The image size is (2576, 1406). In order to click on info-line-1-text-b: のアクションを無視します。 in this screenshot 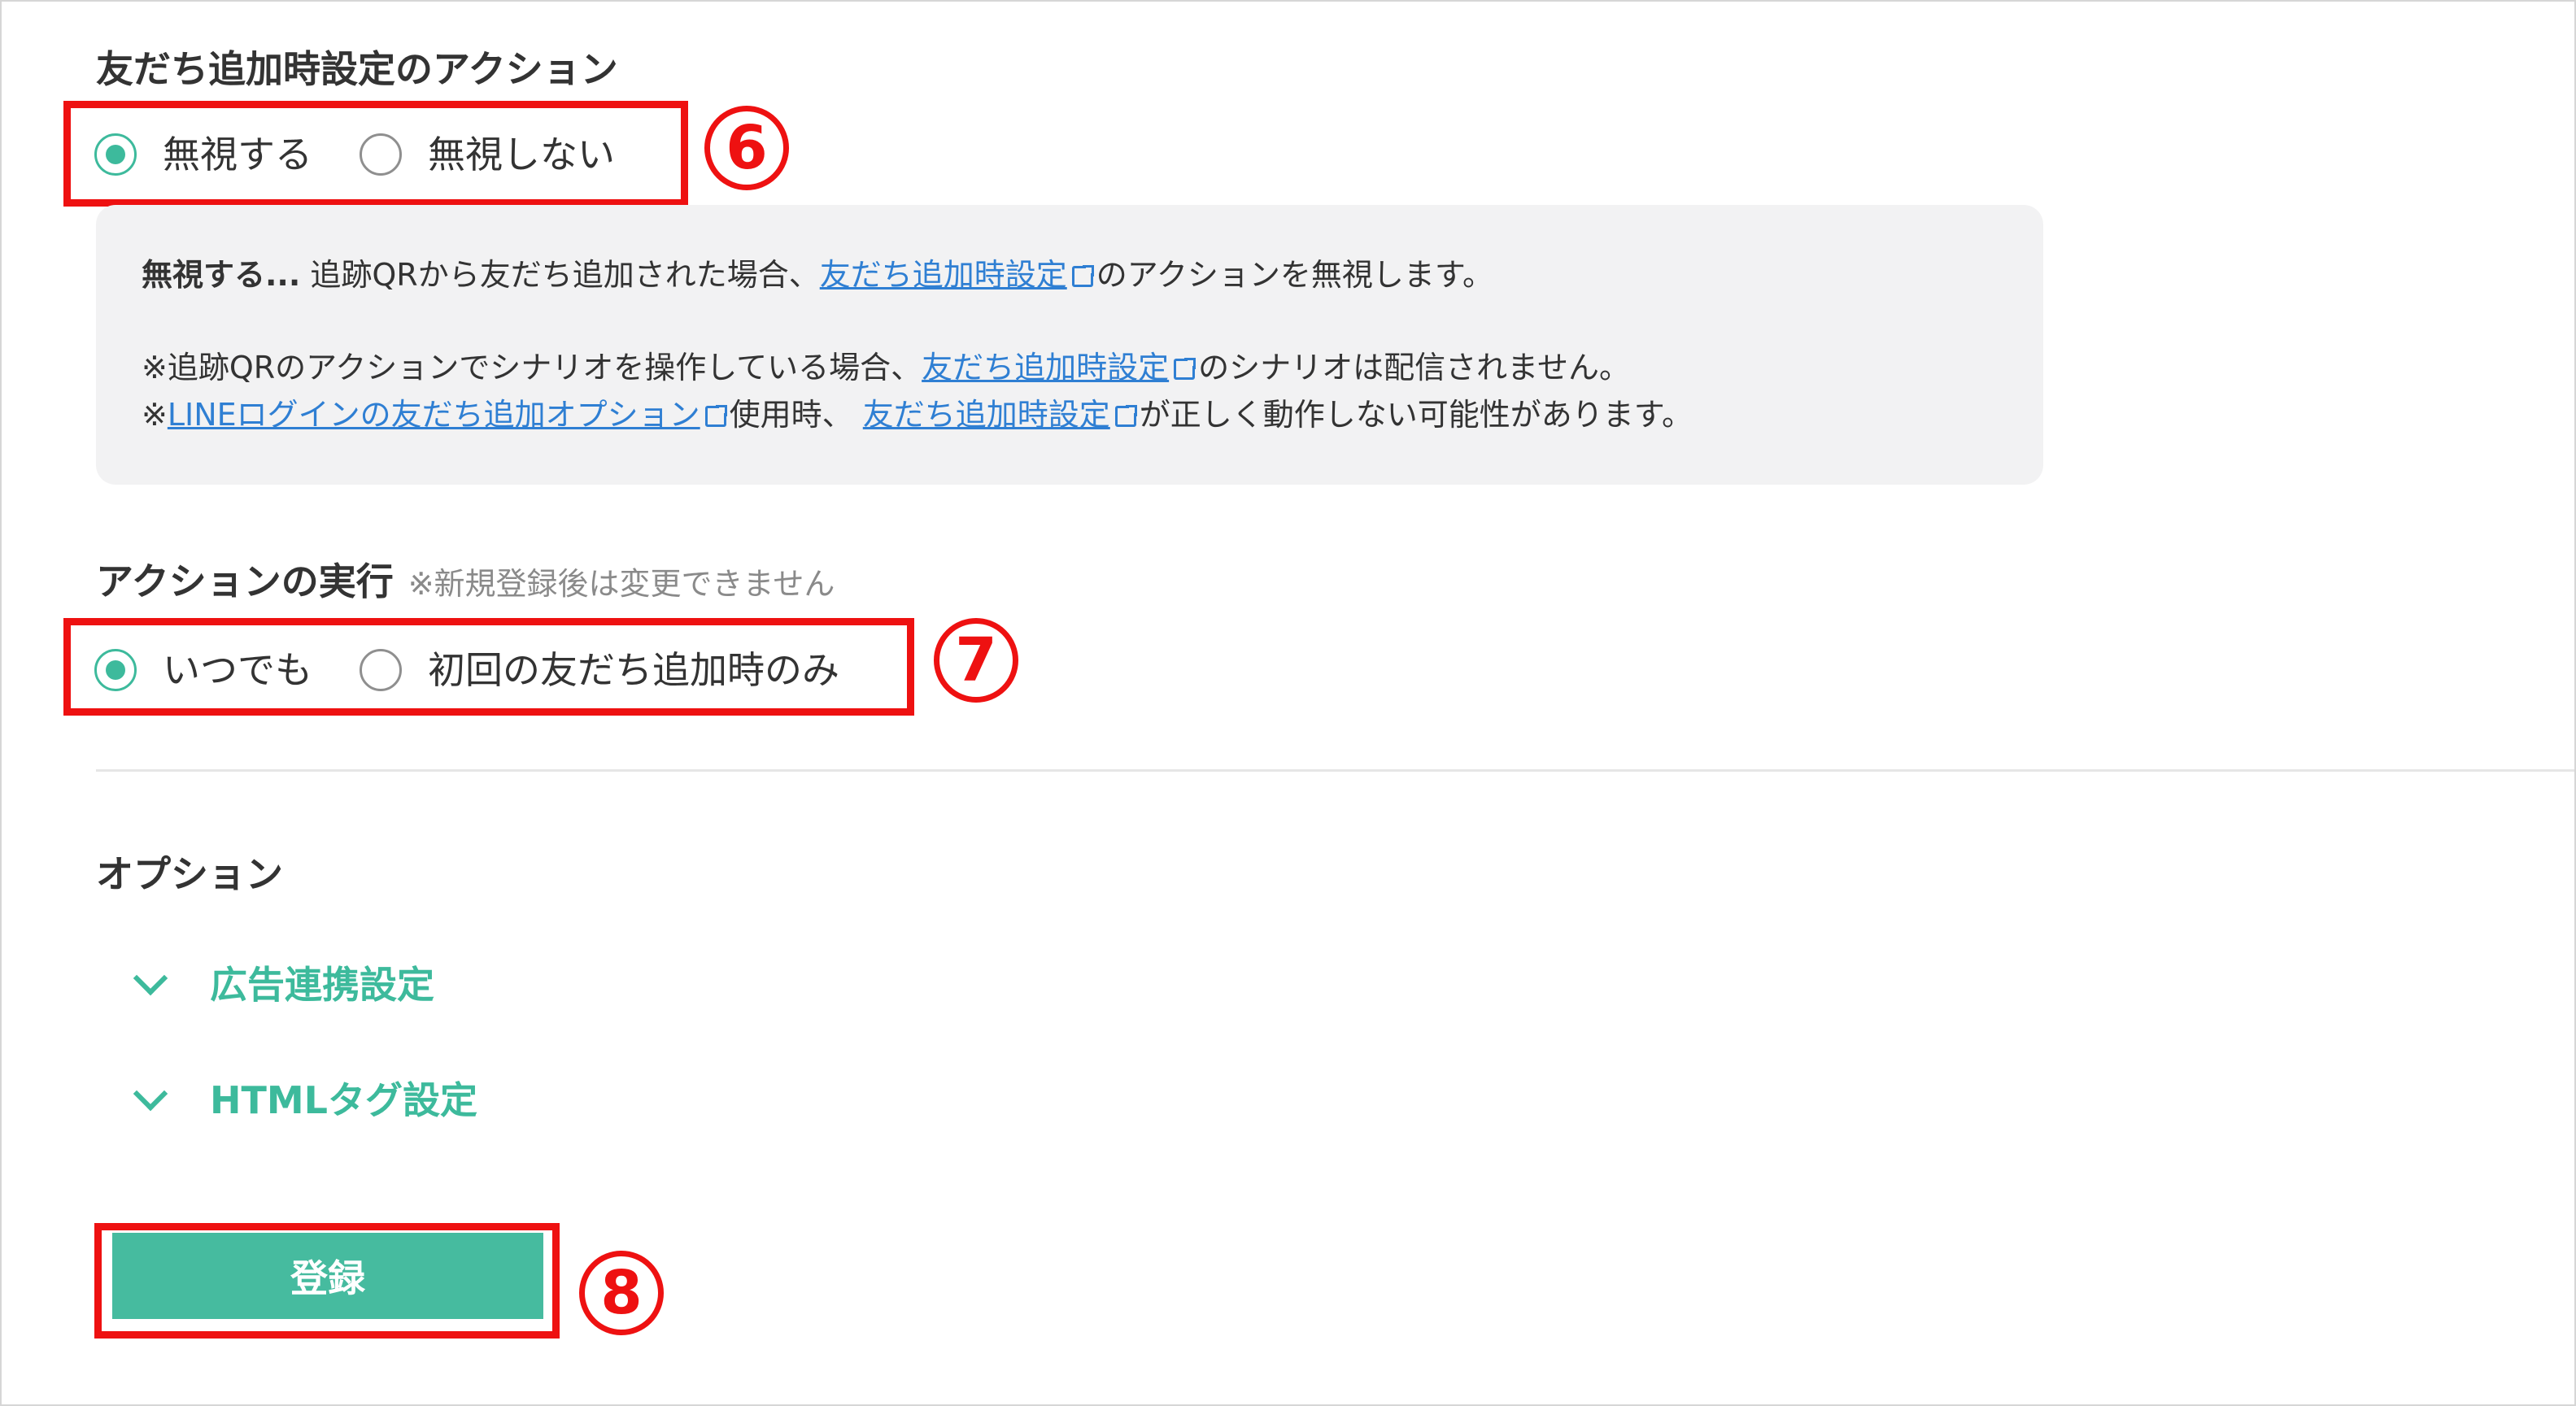, I will do `click(1295, 275)`.